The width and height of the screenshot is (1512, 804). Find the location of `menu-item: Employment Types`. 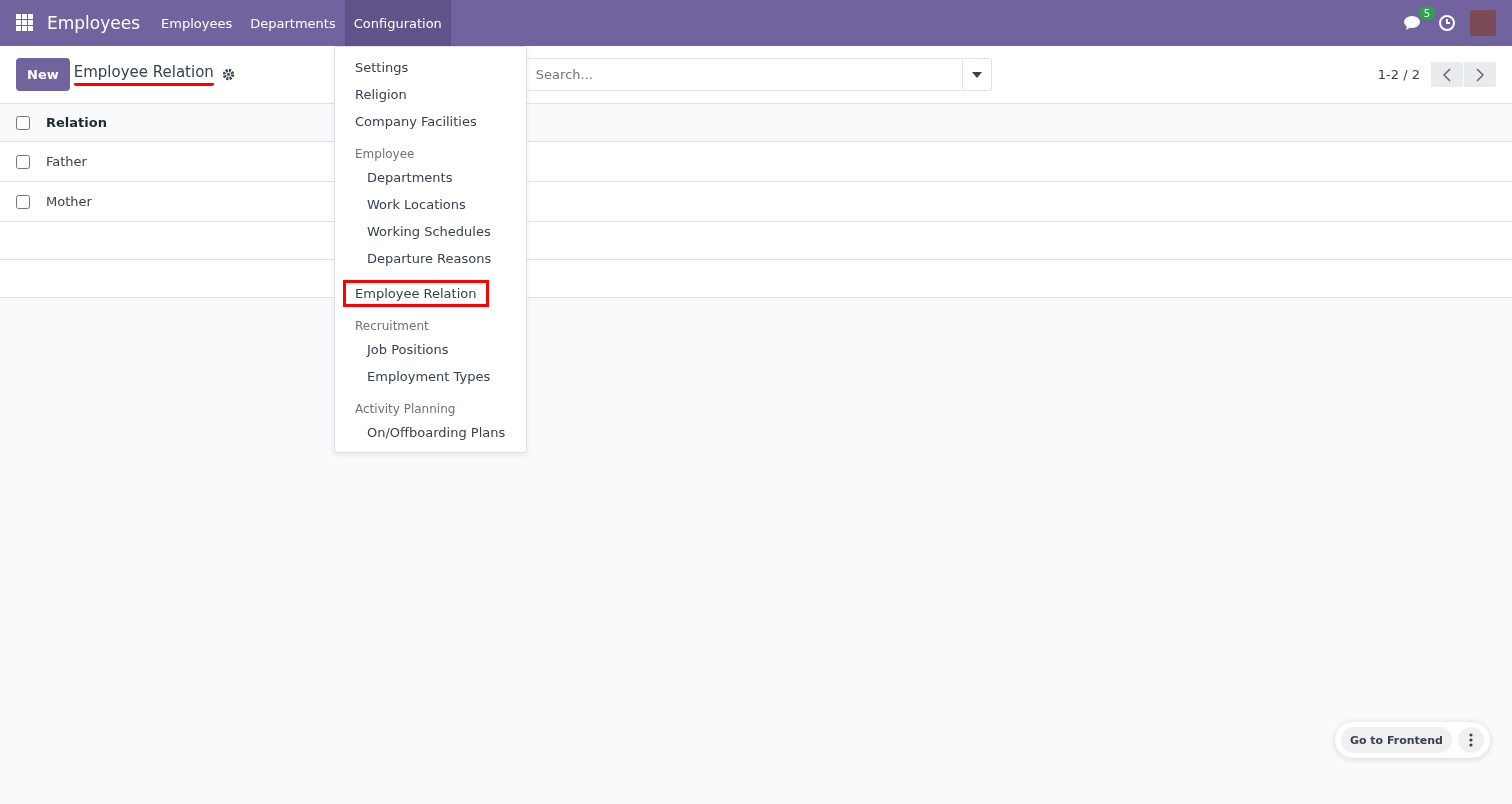

menu-item: Employment Types is located at coordinates (430, 376).